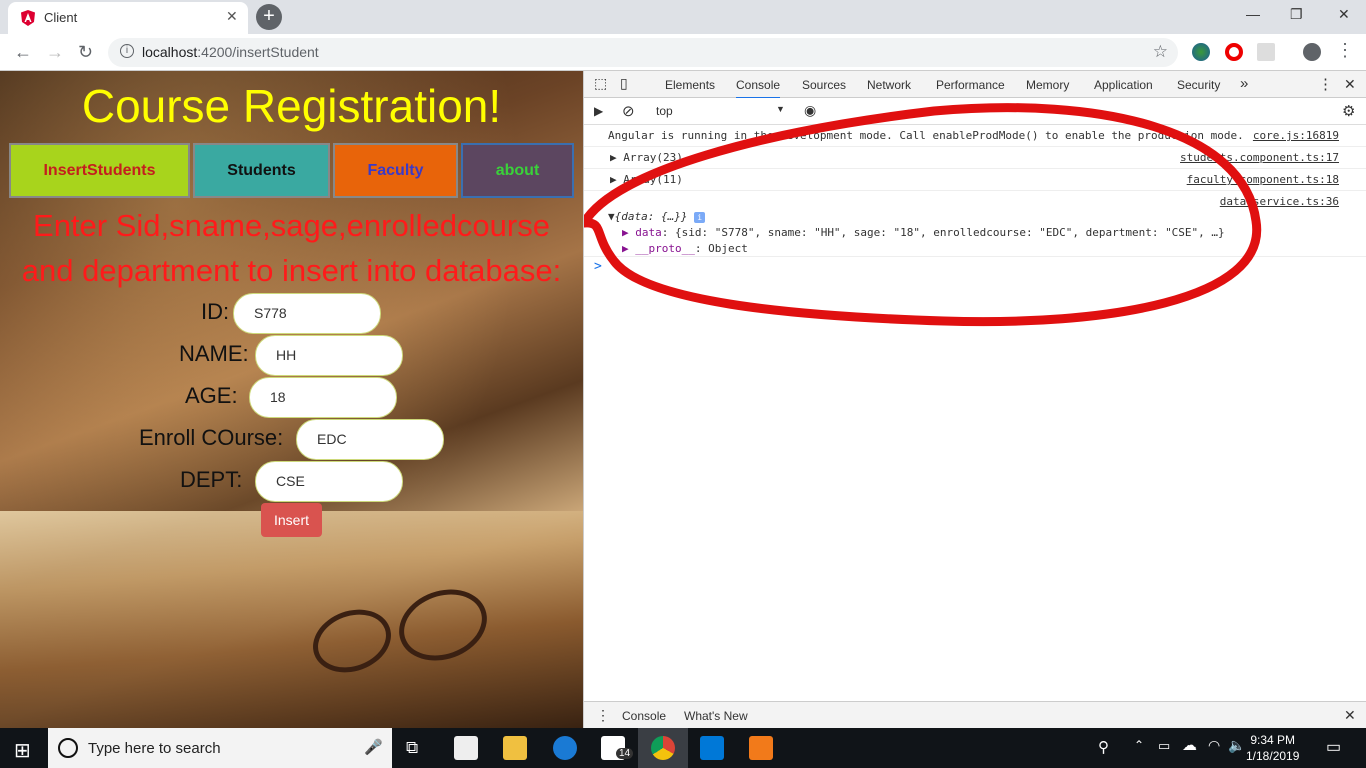 The height and width of the screenshot is (768, 1366). What do you see at coordinates (220, 748) in the screenshot?
I see `taskbar-search: Type here to search 🎤` at bounding box center [220, 748].